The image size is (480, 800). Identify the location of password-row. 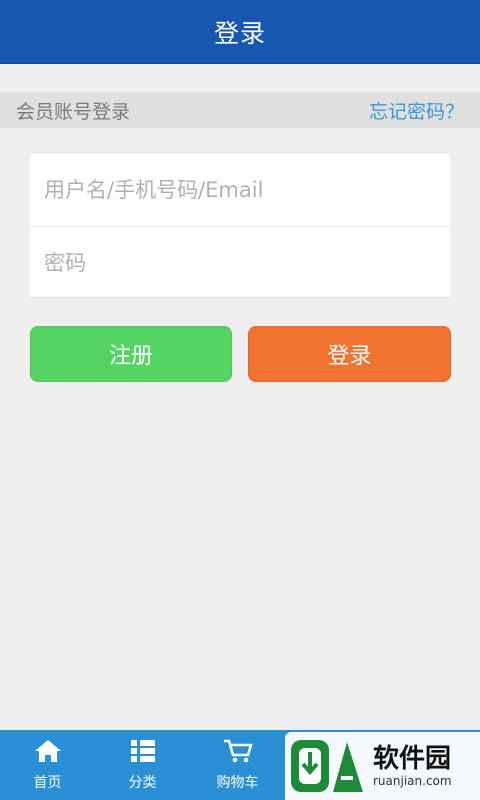
(240, 262).